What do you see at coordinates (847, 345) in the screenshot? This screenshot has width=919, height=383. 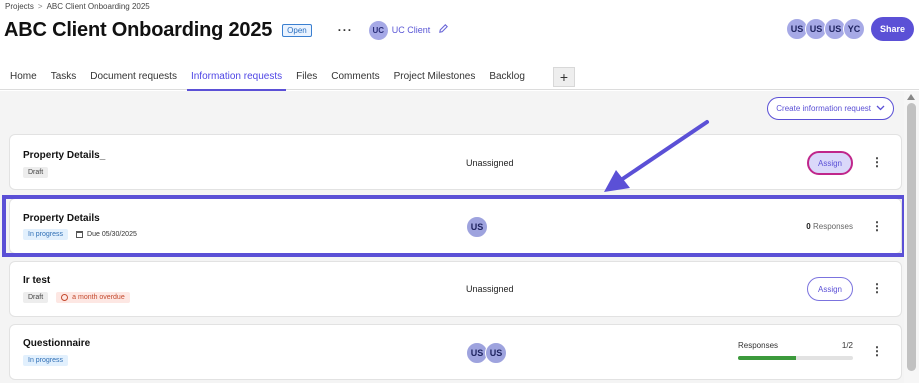 I see `responses-ratio: 1/2` at bounding box center [847, 345].